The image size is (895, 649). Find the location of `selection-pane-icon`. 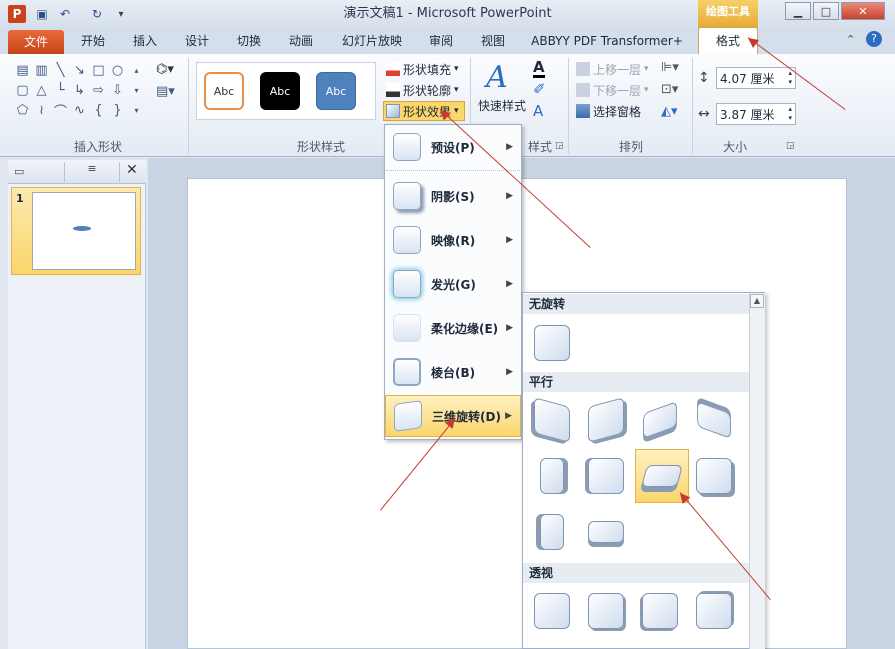

selection-pane-icon is located at coordinates (583, 111).